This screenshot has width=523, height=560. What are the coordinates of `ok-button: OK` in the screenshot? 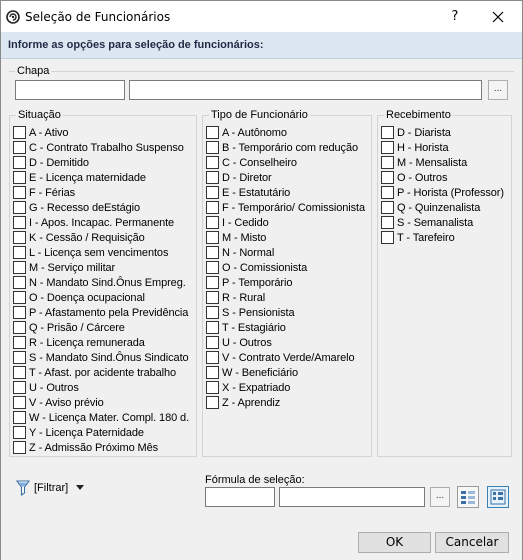 It's located at (394, 542).